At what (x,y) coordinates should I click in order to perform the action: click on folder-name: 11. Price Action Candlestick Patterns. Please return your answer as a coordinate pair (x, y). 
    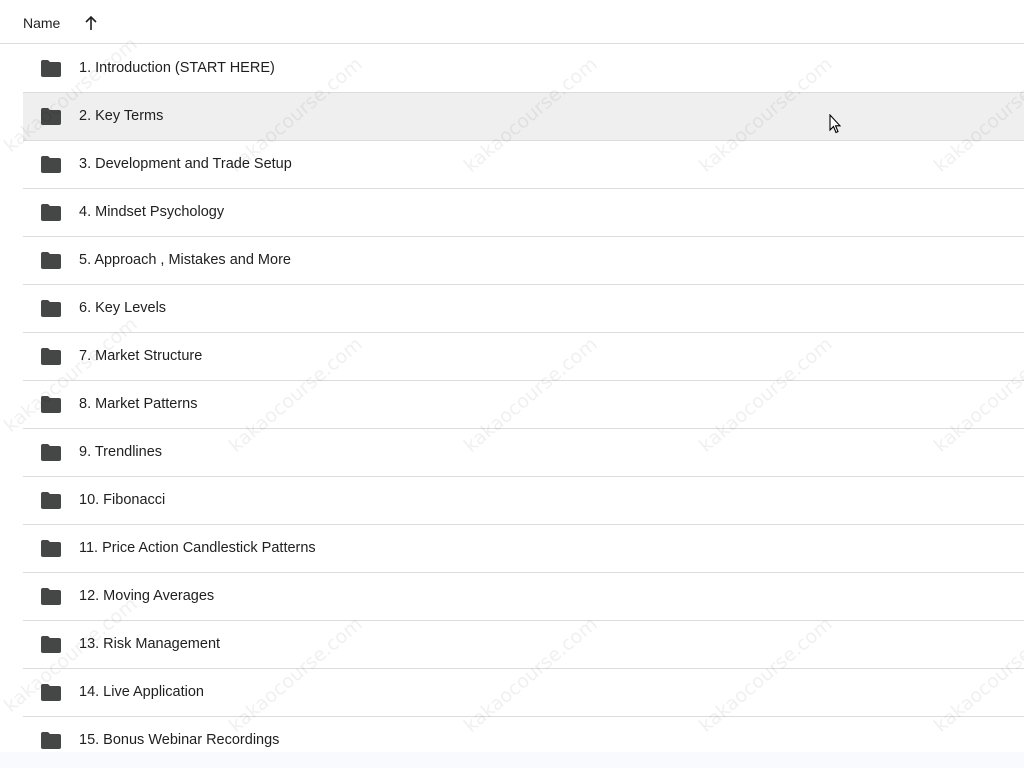
    Looking at the image, I should click on (197, 548).